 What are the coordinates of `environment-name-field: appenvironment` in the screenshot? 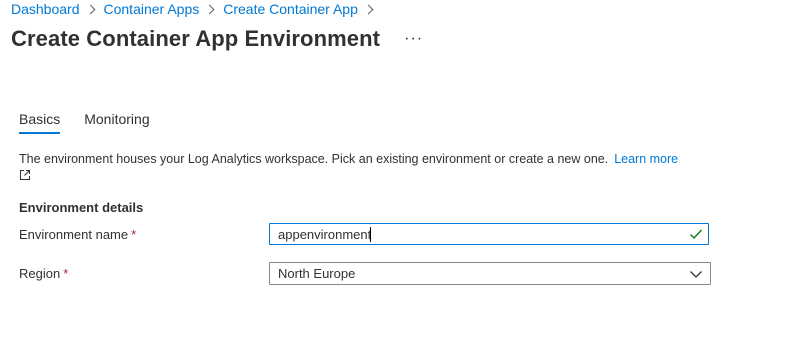 It's located at (489, 234).